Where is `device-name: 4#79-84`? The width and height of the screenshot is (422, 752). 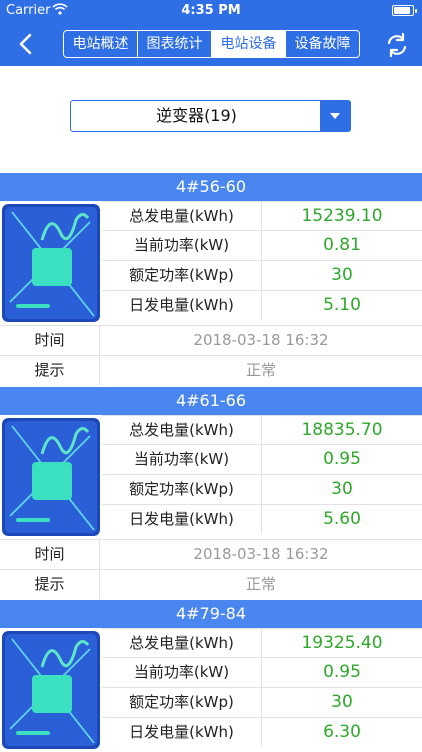
device-name: 4#79-84 is located at coordinates (211, 614).